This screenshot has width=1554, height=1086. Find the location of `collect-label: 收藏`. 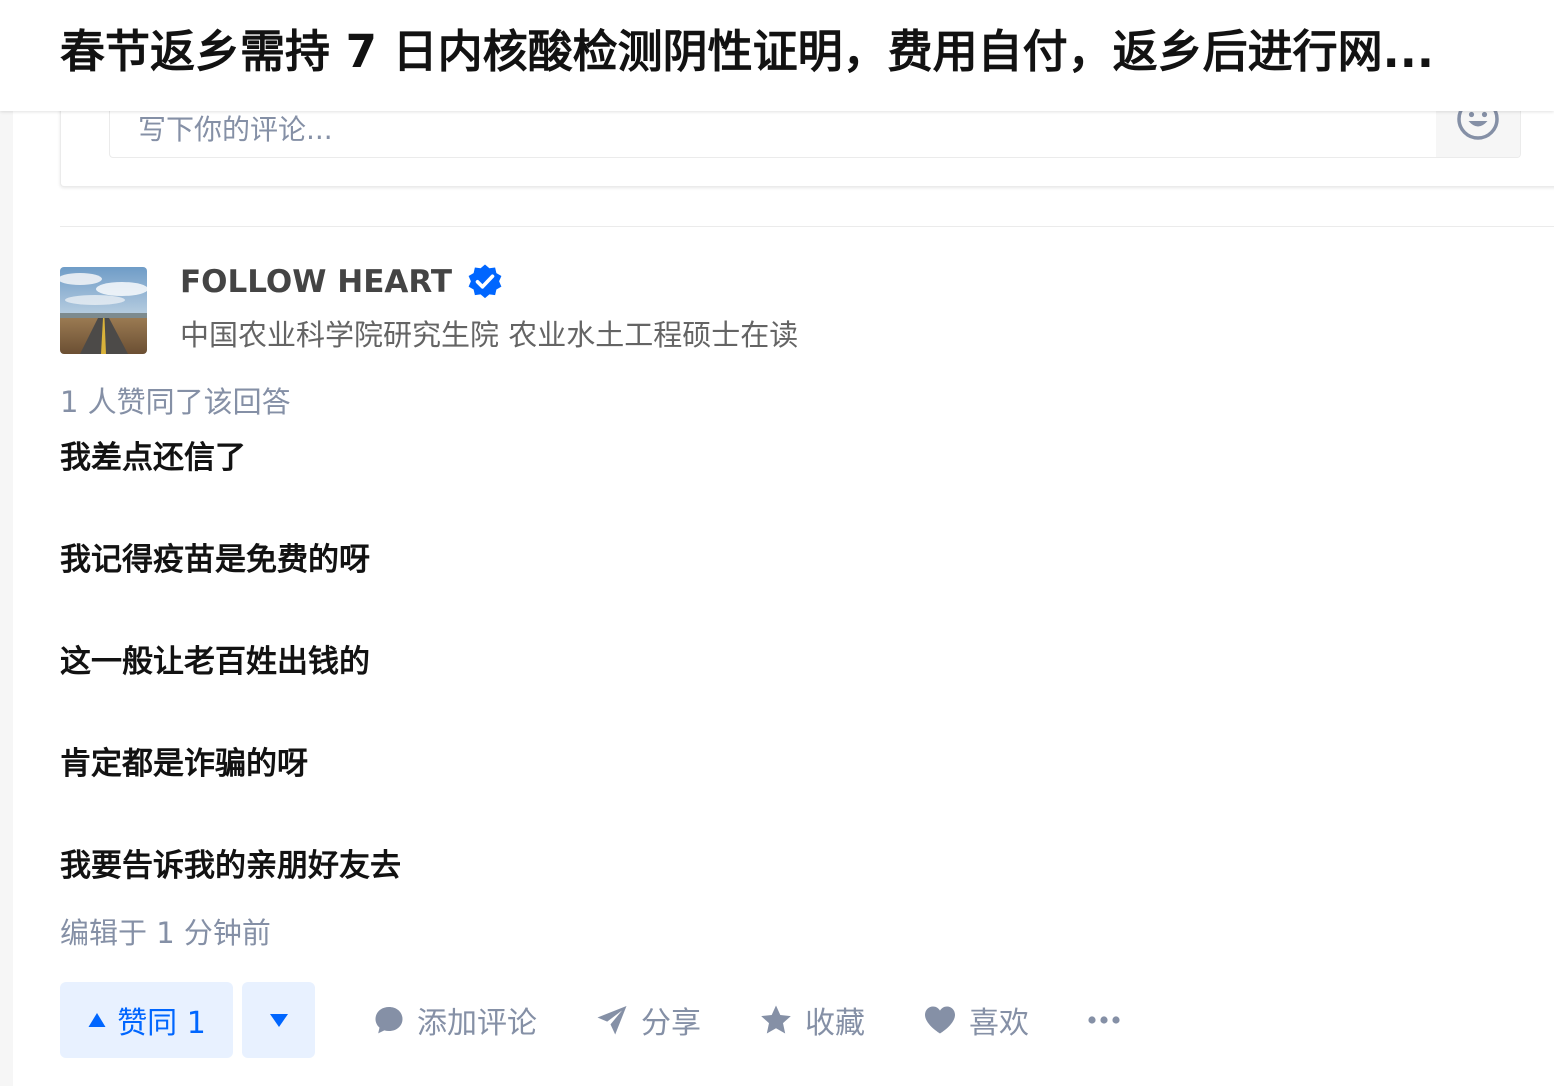

collect-label: 收藏 is located at coordinates (835, 1023).